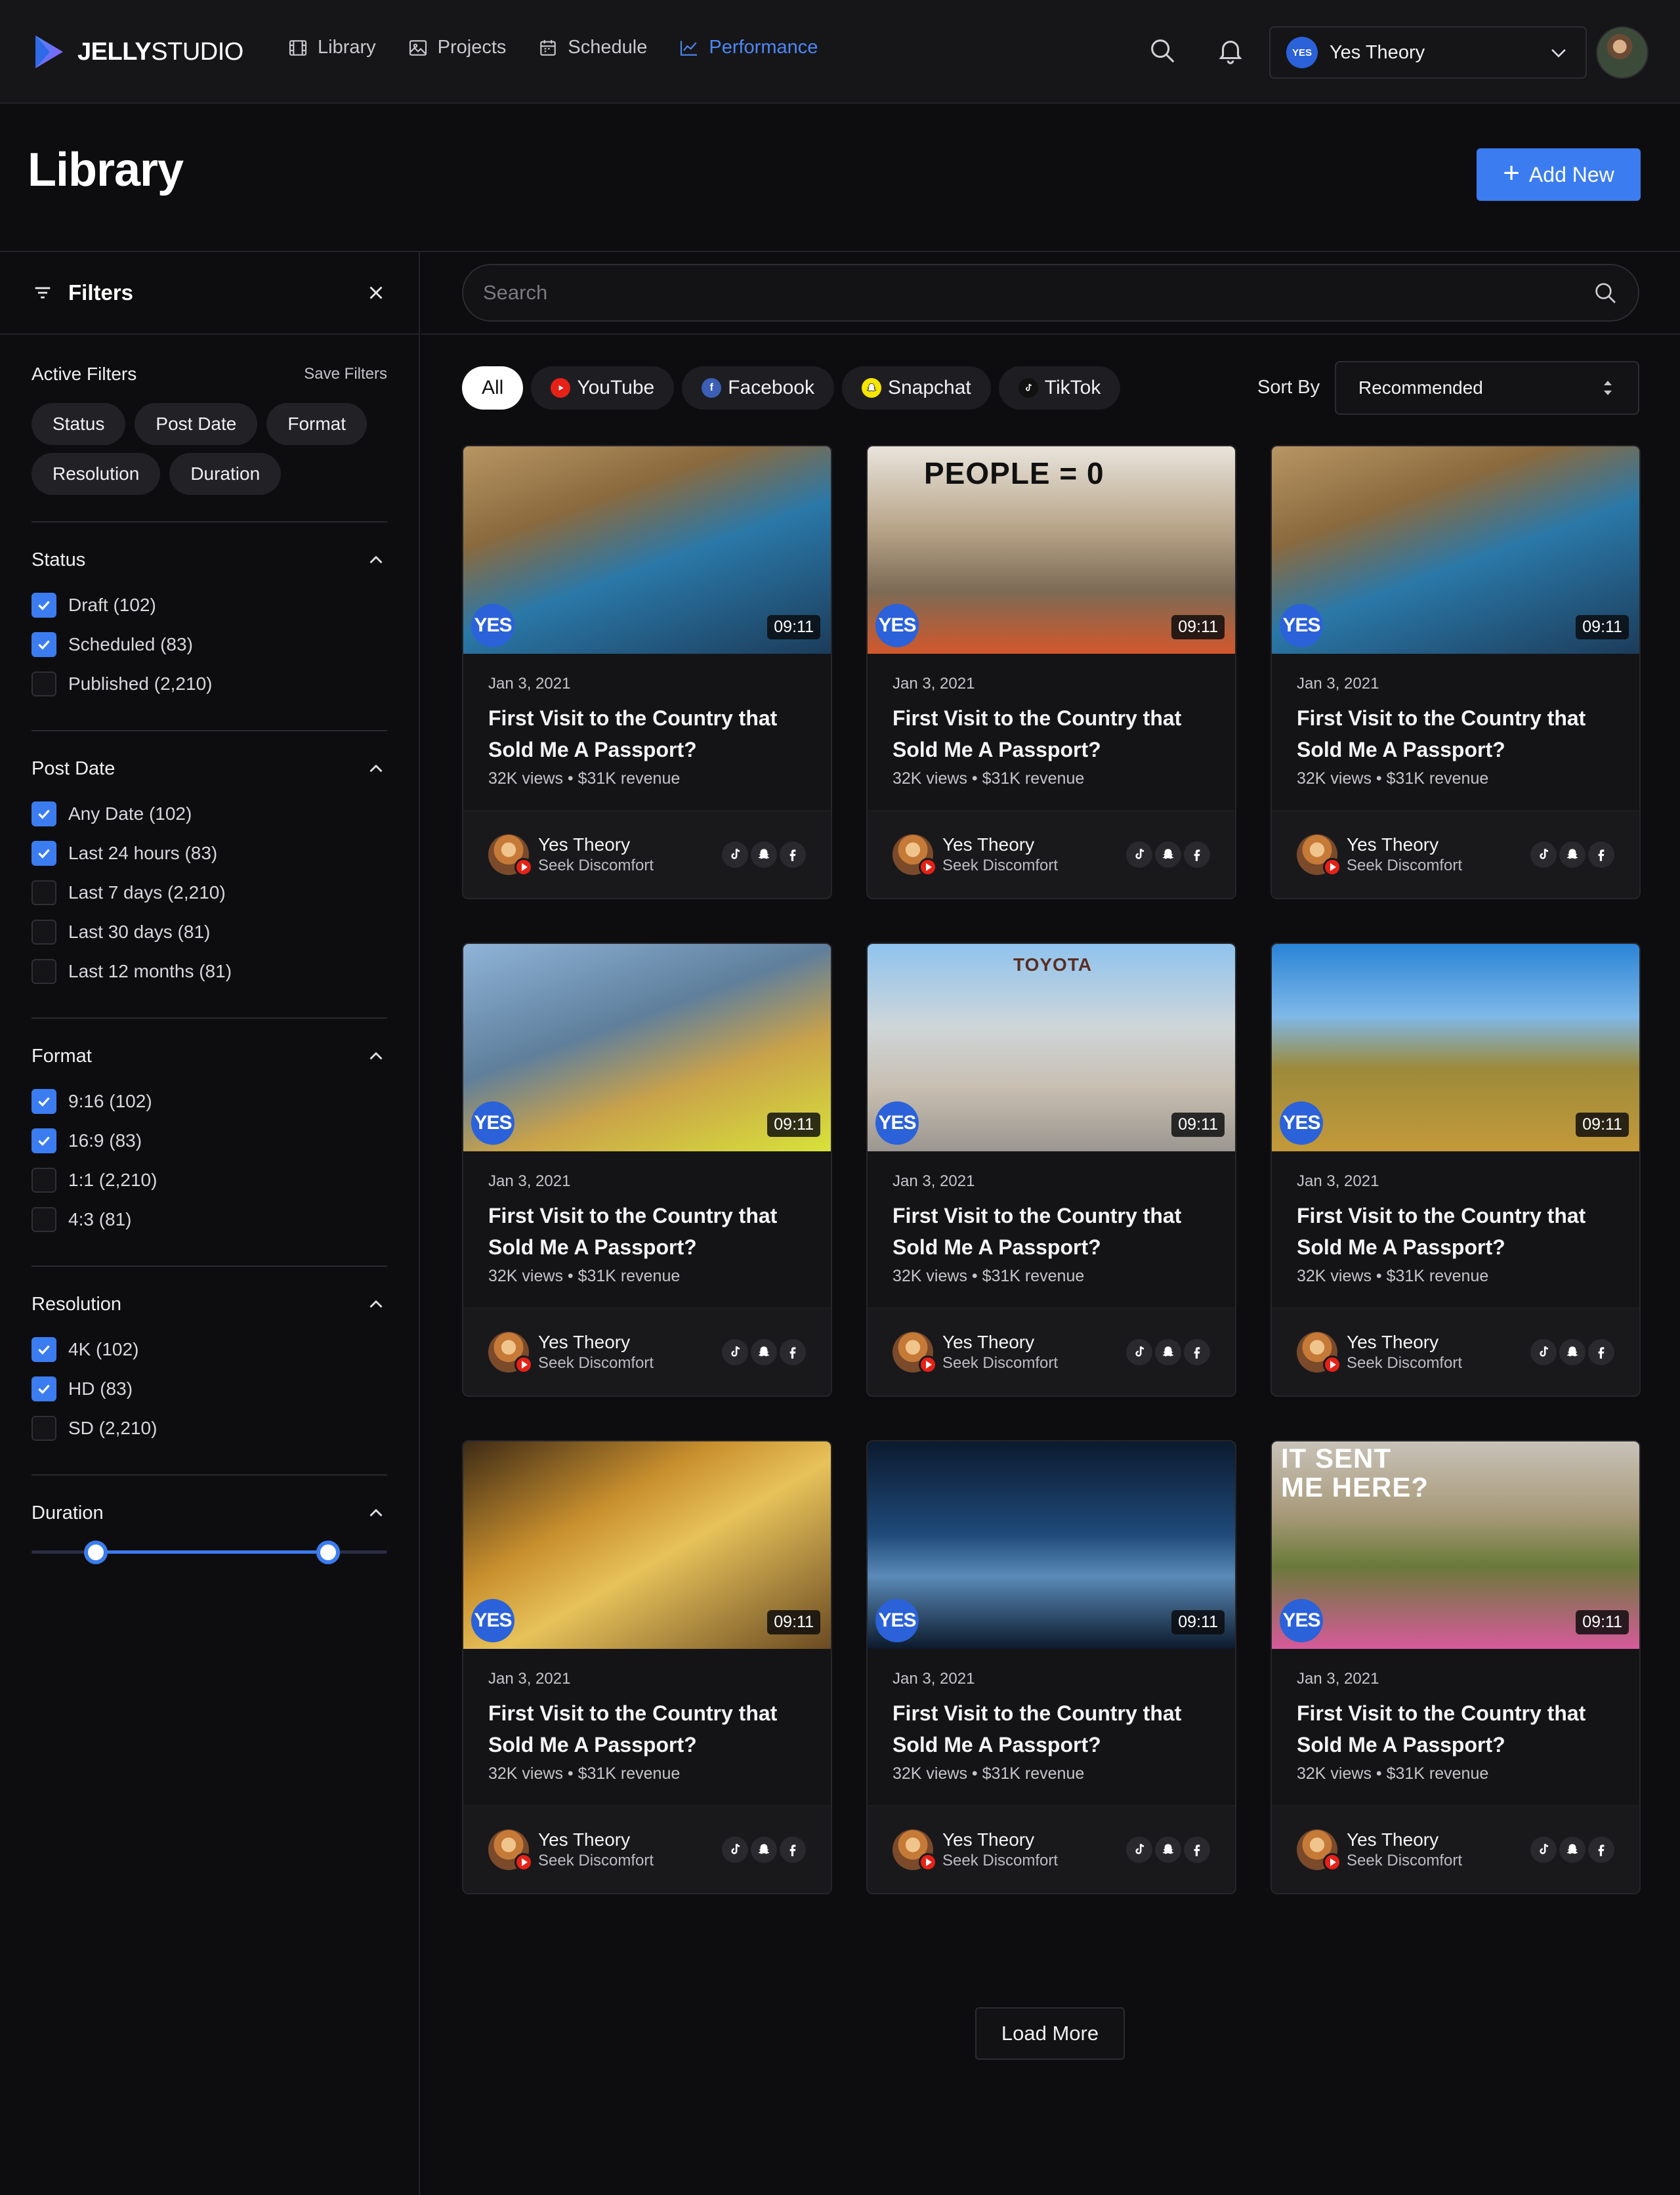 This screenshot has height=2195, width=1680. What do you see at coordinates (209, 1219) in the screenshot?
I see `filter-option: 4:3 (81)` at bounding box center [209, 1219].